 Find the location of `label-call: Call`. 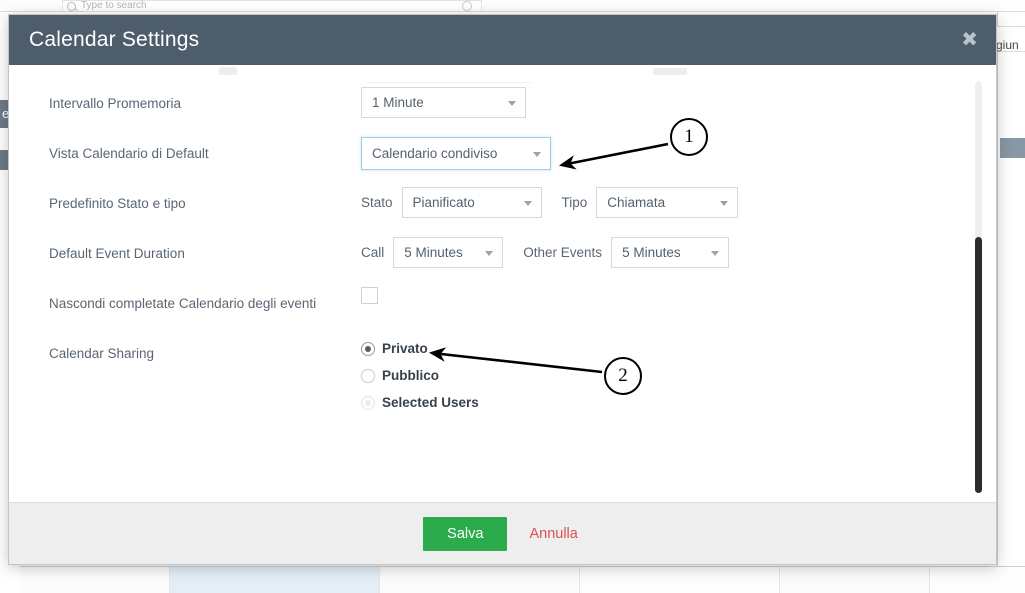

label-call: Call is located at coordinates (373, 252).